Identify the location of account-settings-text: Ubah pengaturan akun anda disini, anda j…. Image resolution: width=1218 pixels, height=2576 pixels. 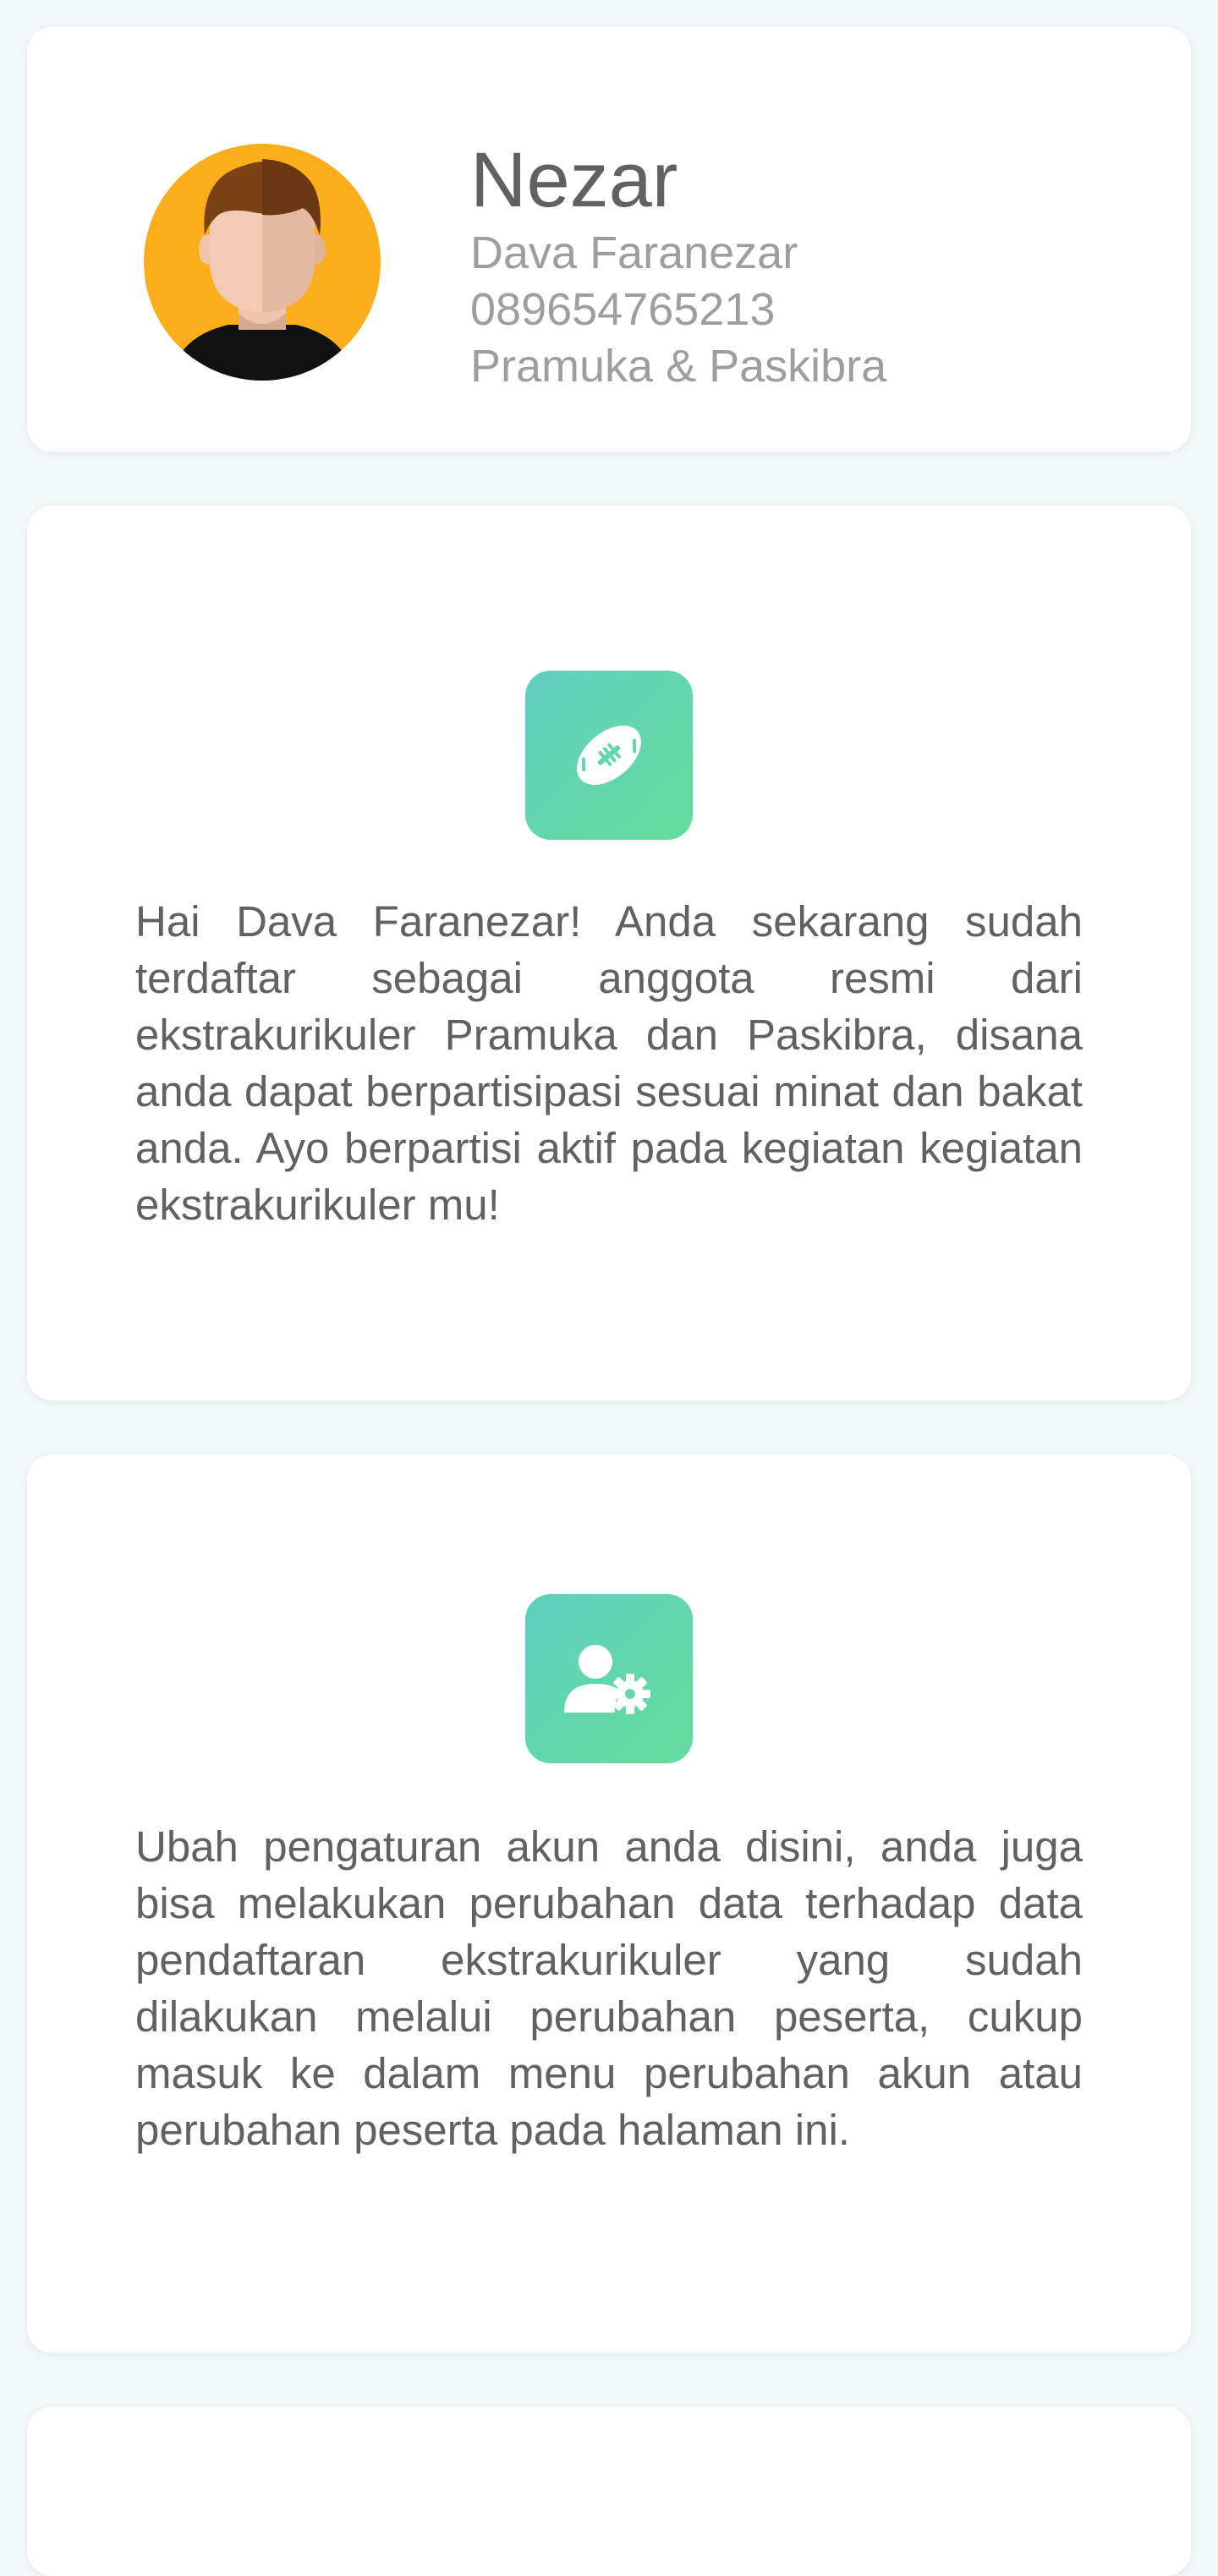
(609, 1988).